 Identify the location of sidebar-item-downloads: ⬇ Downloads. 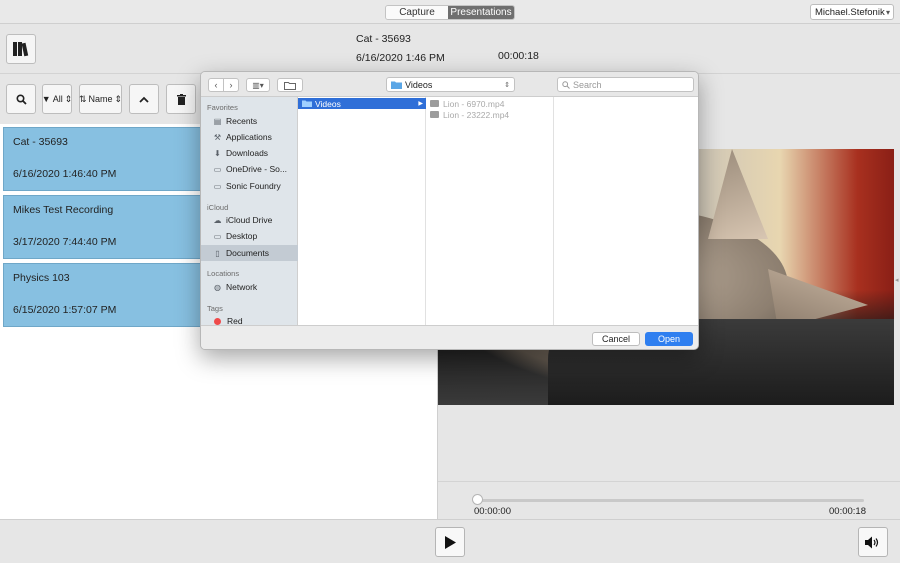
(249, 153).